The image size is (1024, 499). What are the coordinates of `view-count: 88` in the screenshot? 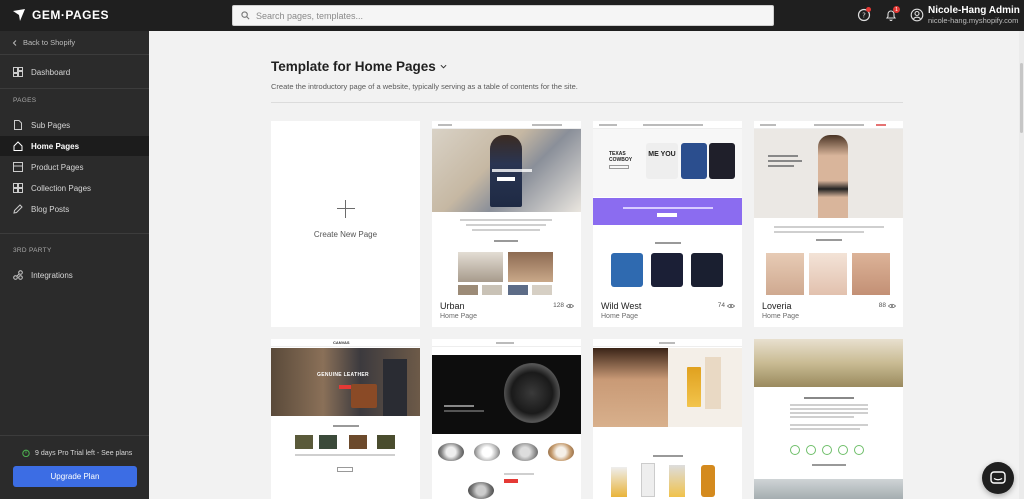 It's located at (887, 305).